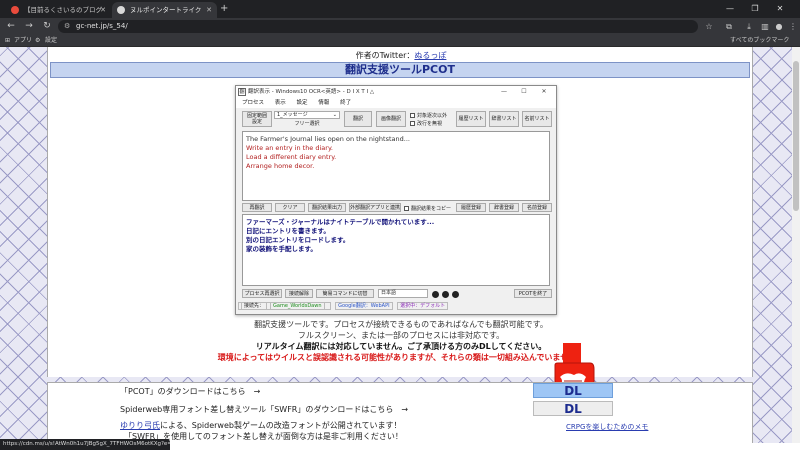 The image size is (800, 450). Describe the element at coordinates (537, 119) in the screenshot. I see `app-name-list-button: 名前リスト` at that location.